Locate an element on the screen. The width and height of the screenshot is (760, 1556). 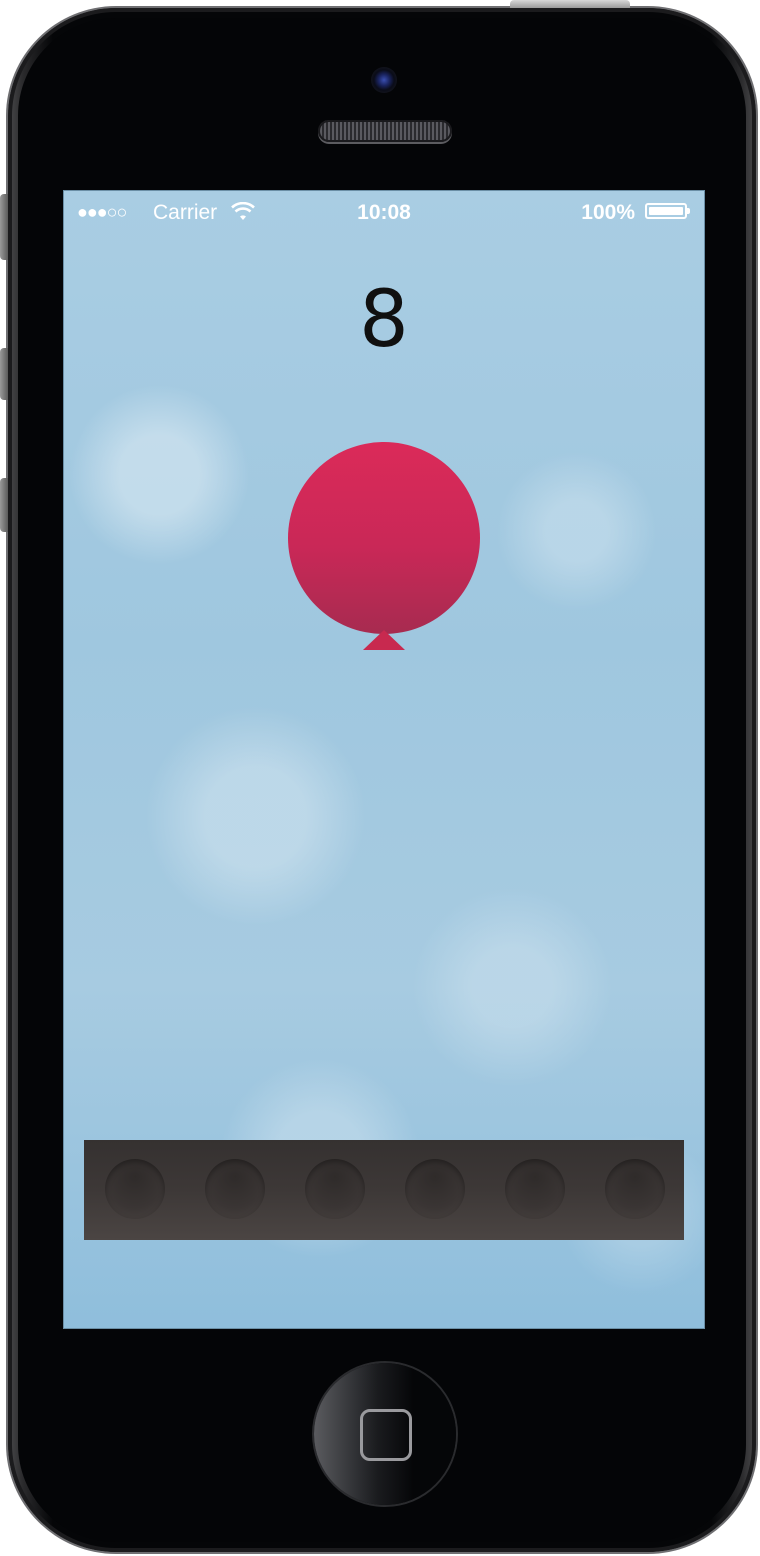
battery-icon is located at coordinates (667, 211).